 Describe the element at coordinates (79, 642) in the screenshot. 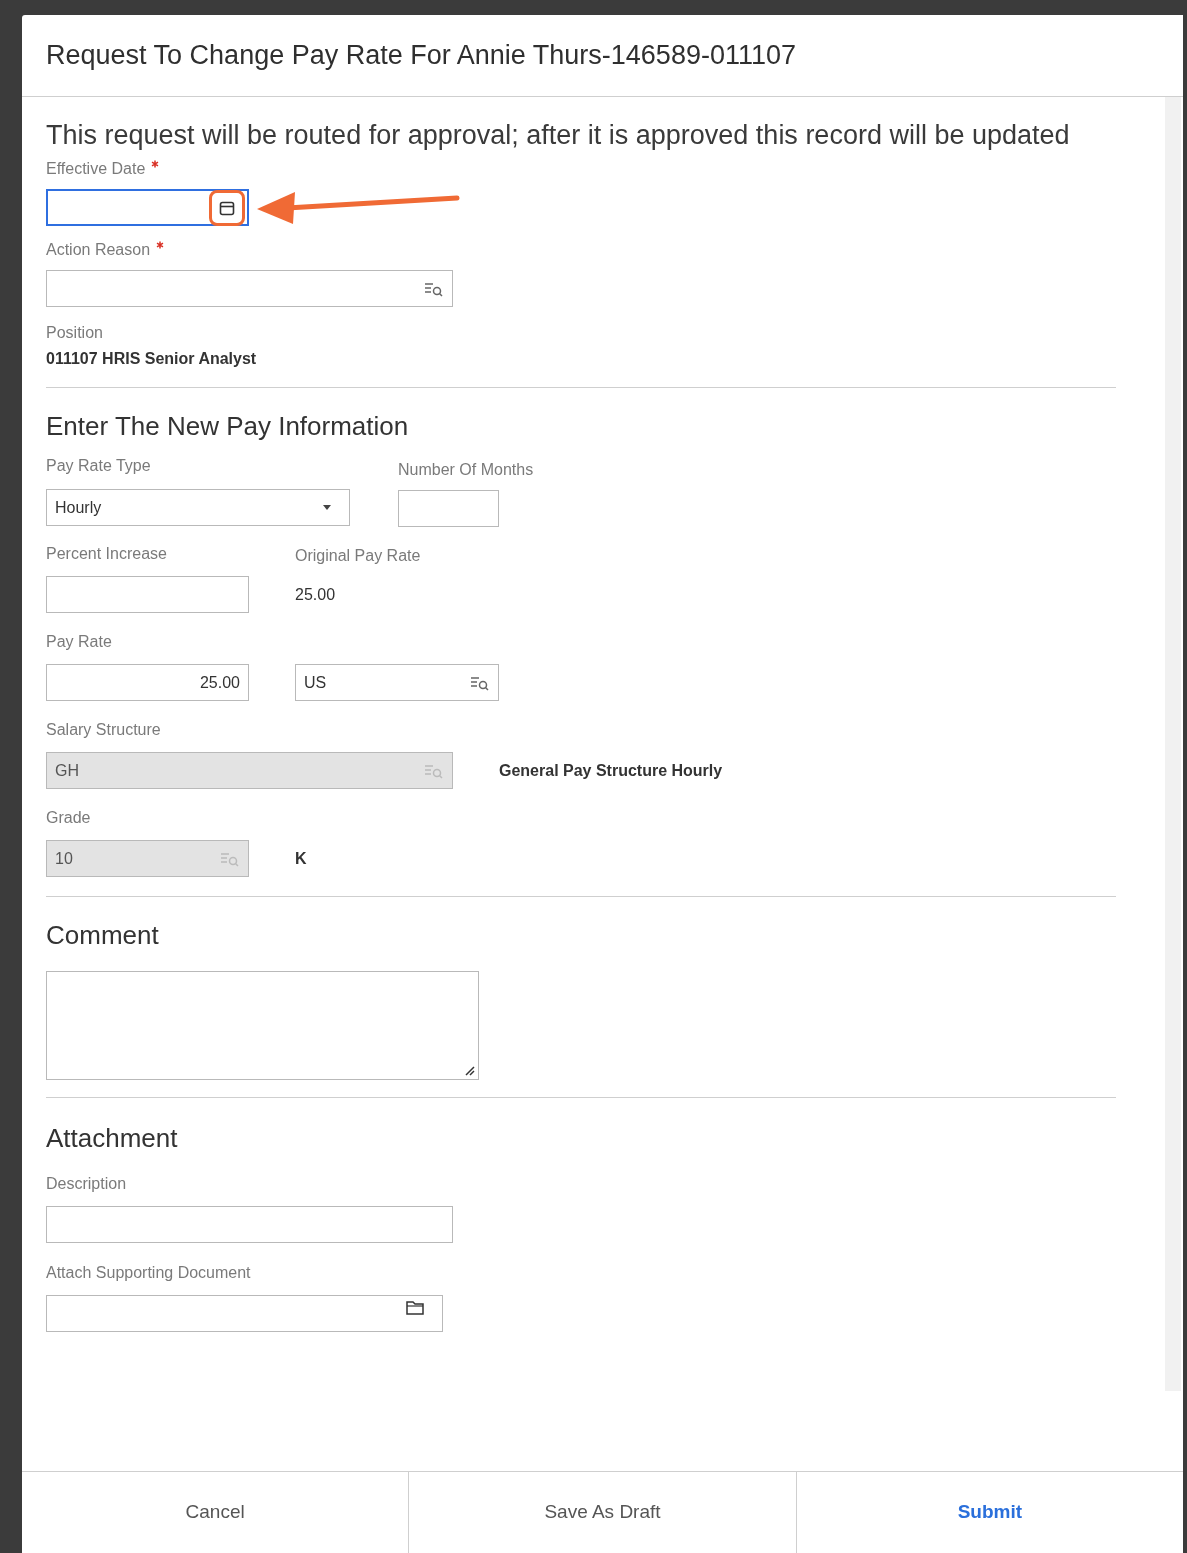

I see `field-label: Pay Rate` at that location.